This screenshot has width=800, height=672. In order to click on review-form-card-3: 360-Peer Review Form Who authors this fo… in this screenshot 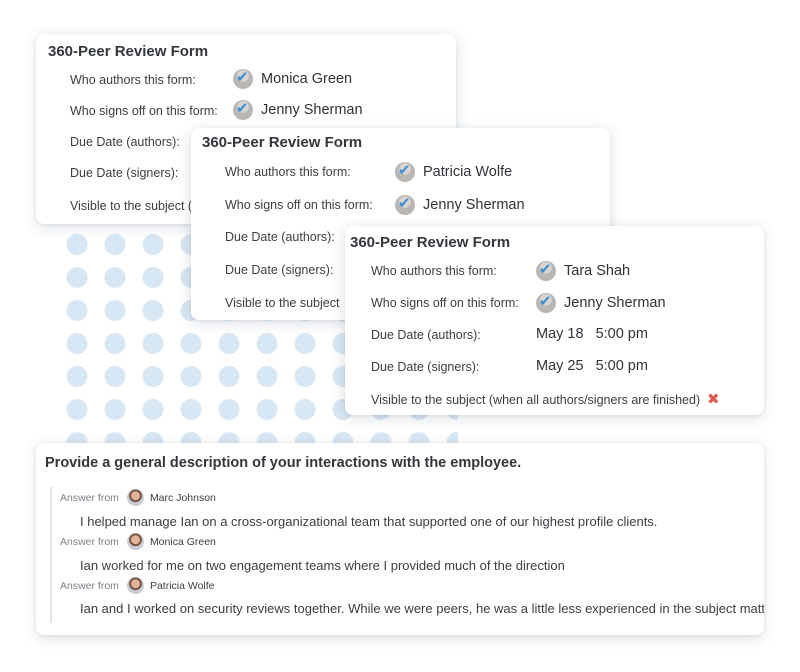, I will do `click(554, 320)`.